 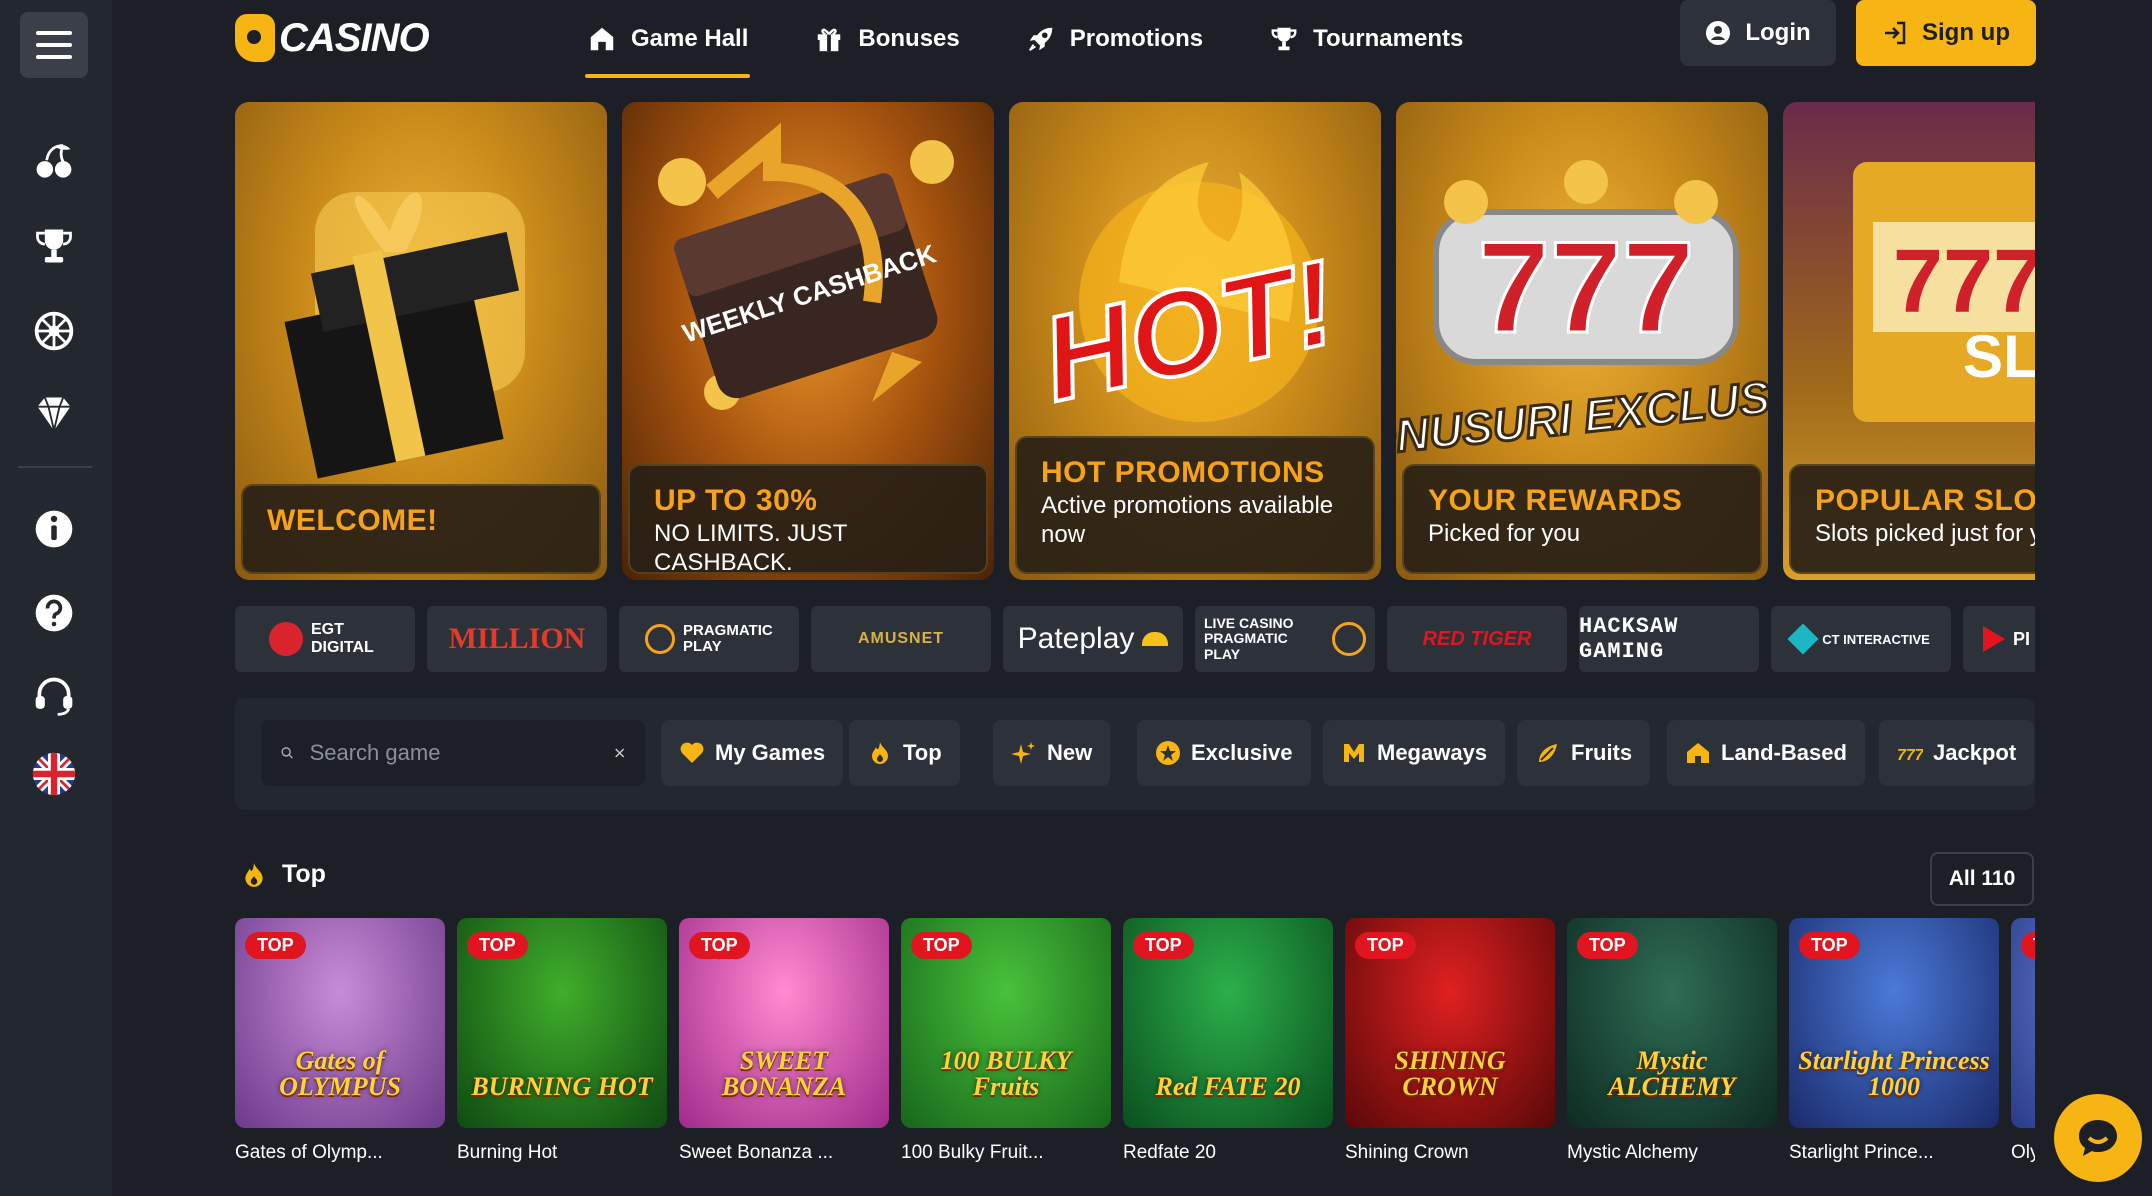 I want to click on nav-tournaments: Tournaments, so click(x=1366, y=39).